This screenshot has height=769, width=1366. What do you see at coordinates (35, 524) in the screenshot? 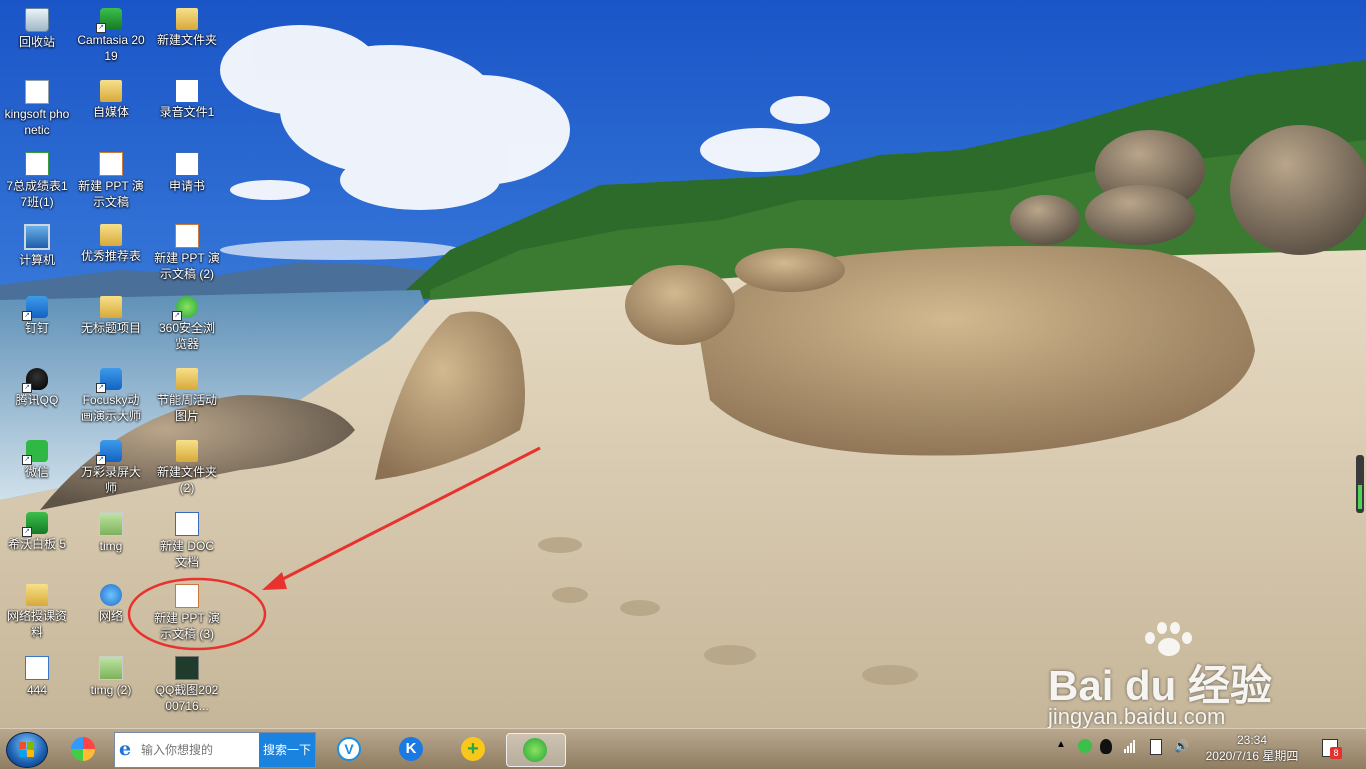
I see `seewo-whiteboard-icon: ↗` at bounding box center [35, 524].